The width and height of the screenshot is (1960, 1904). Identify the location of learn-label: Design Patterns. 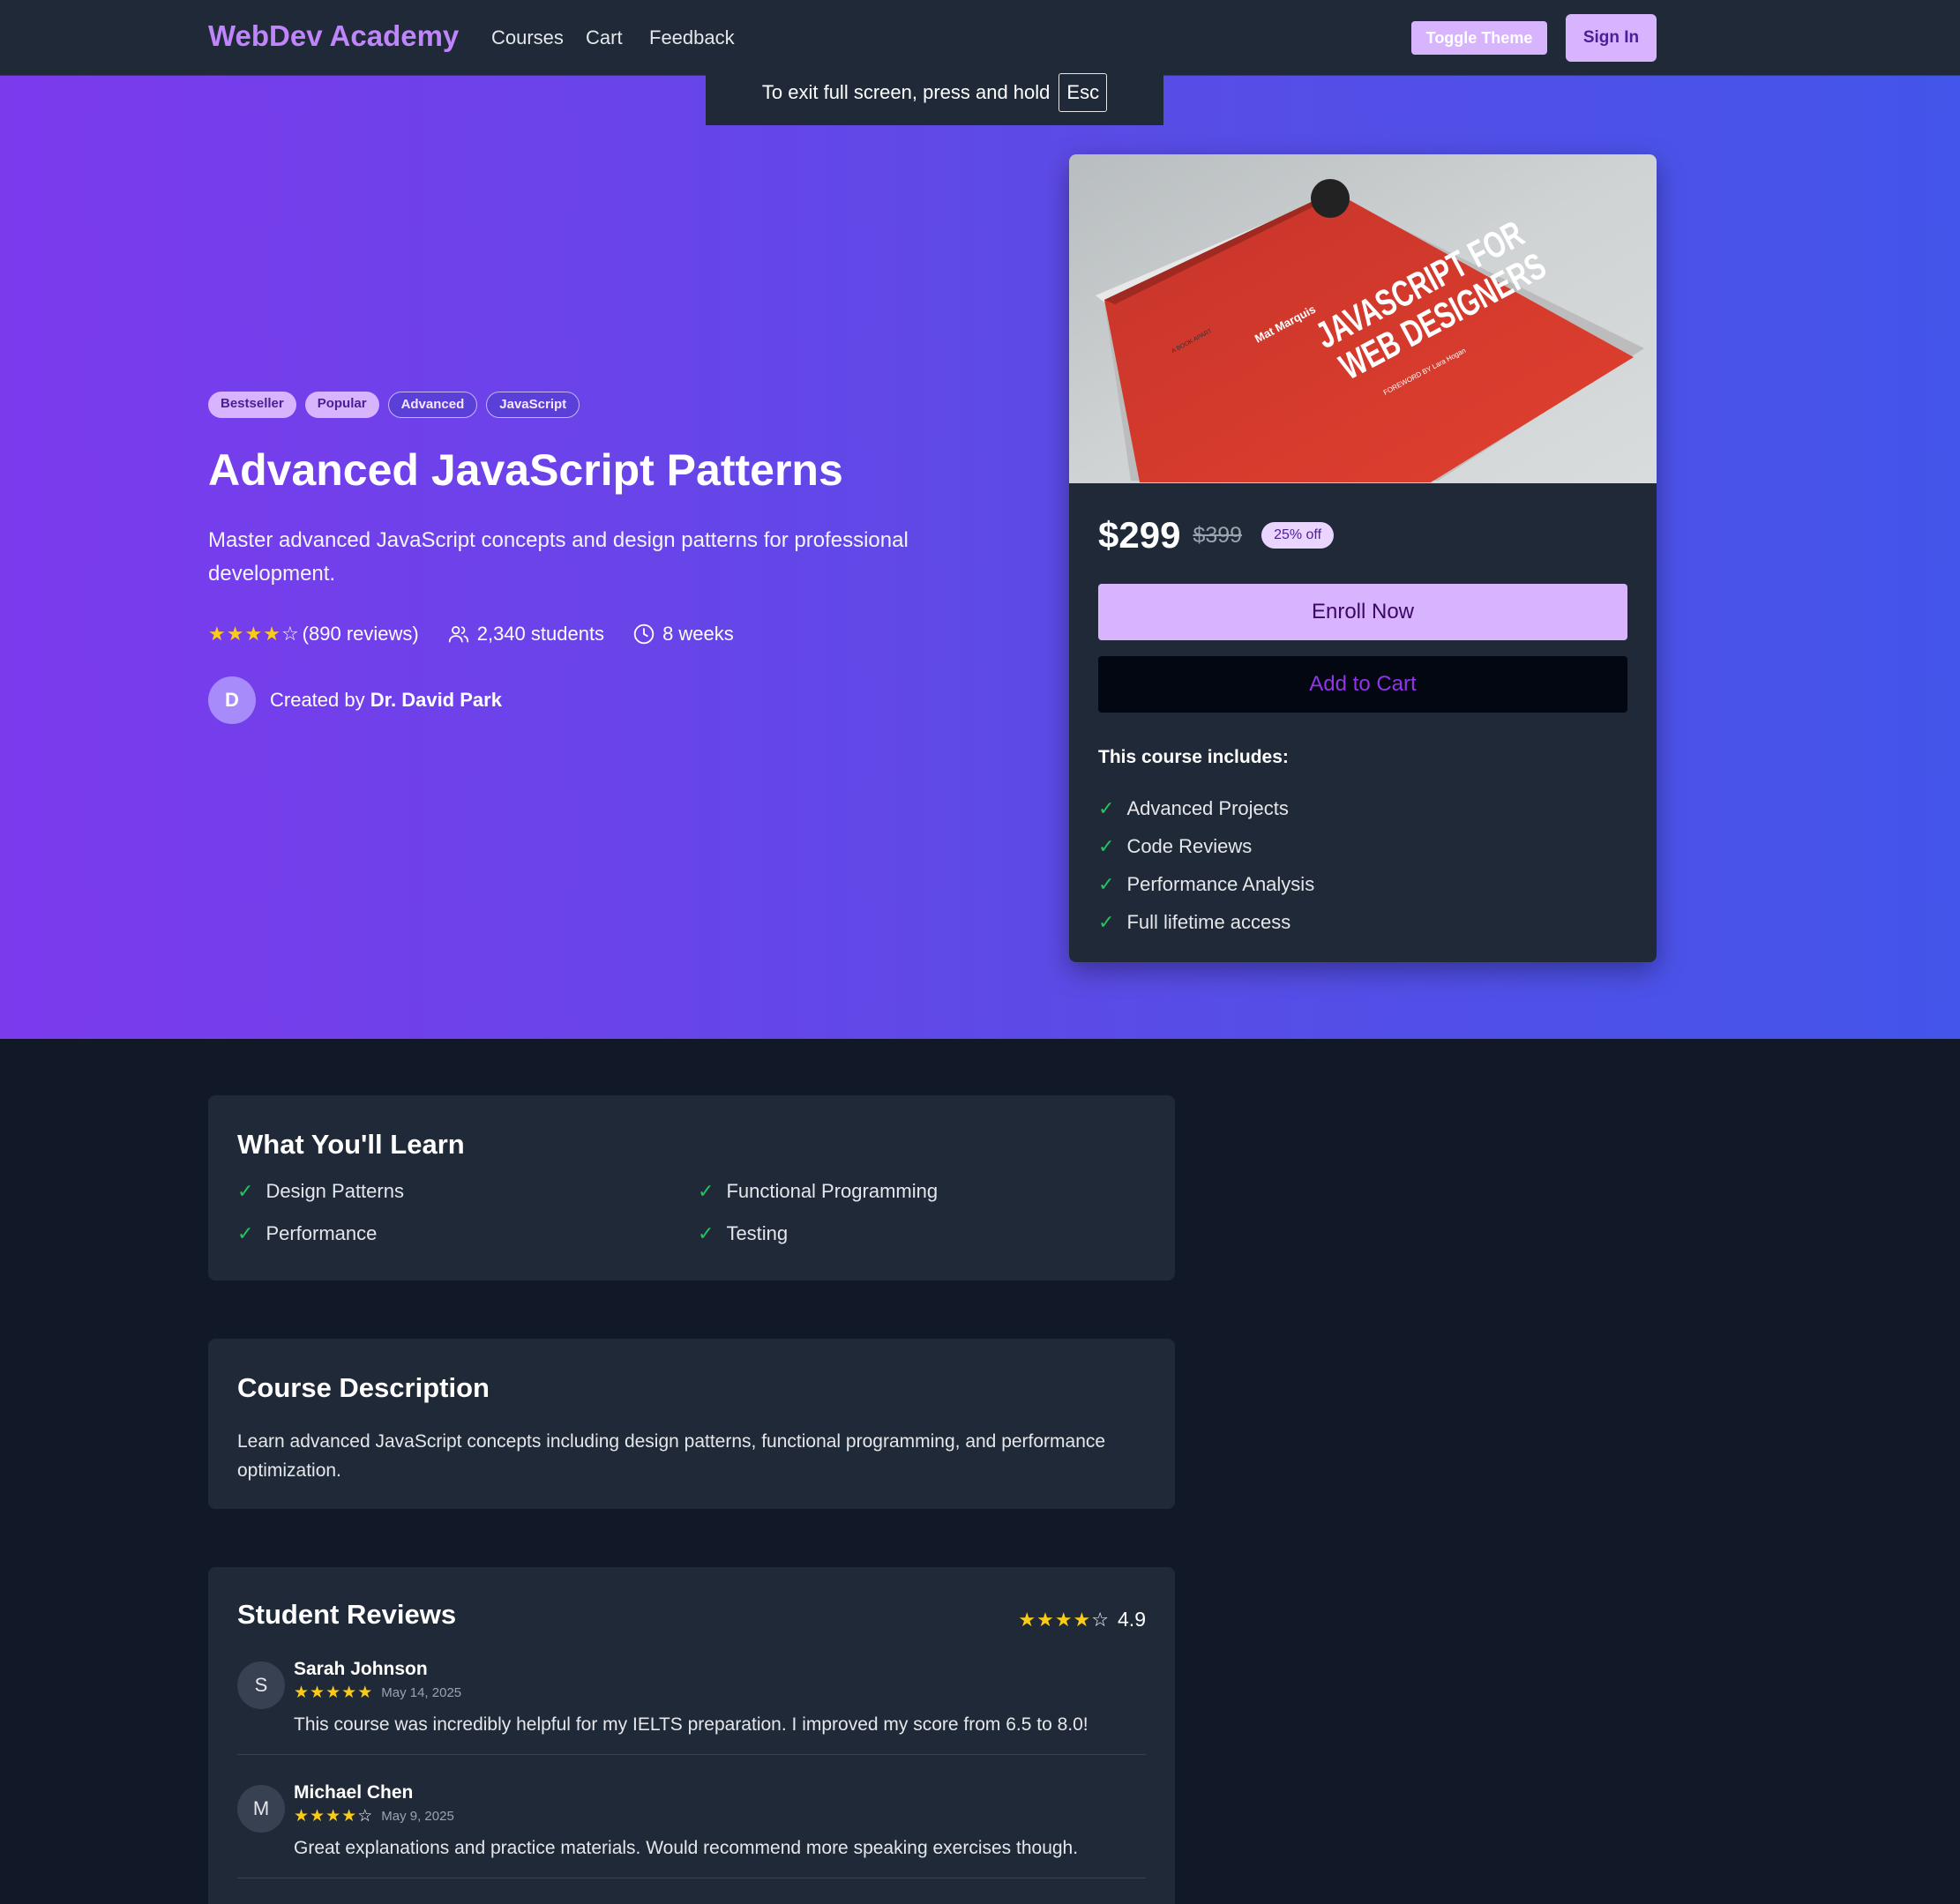
(335, 1191).